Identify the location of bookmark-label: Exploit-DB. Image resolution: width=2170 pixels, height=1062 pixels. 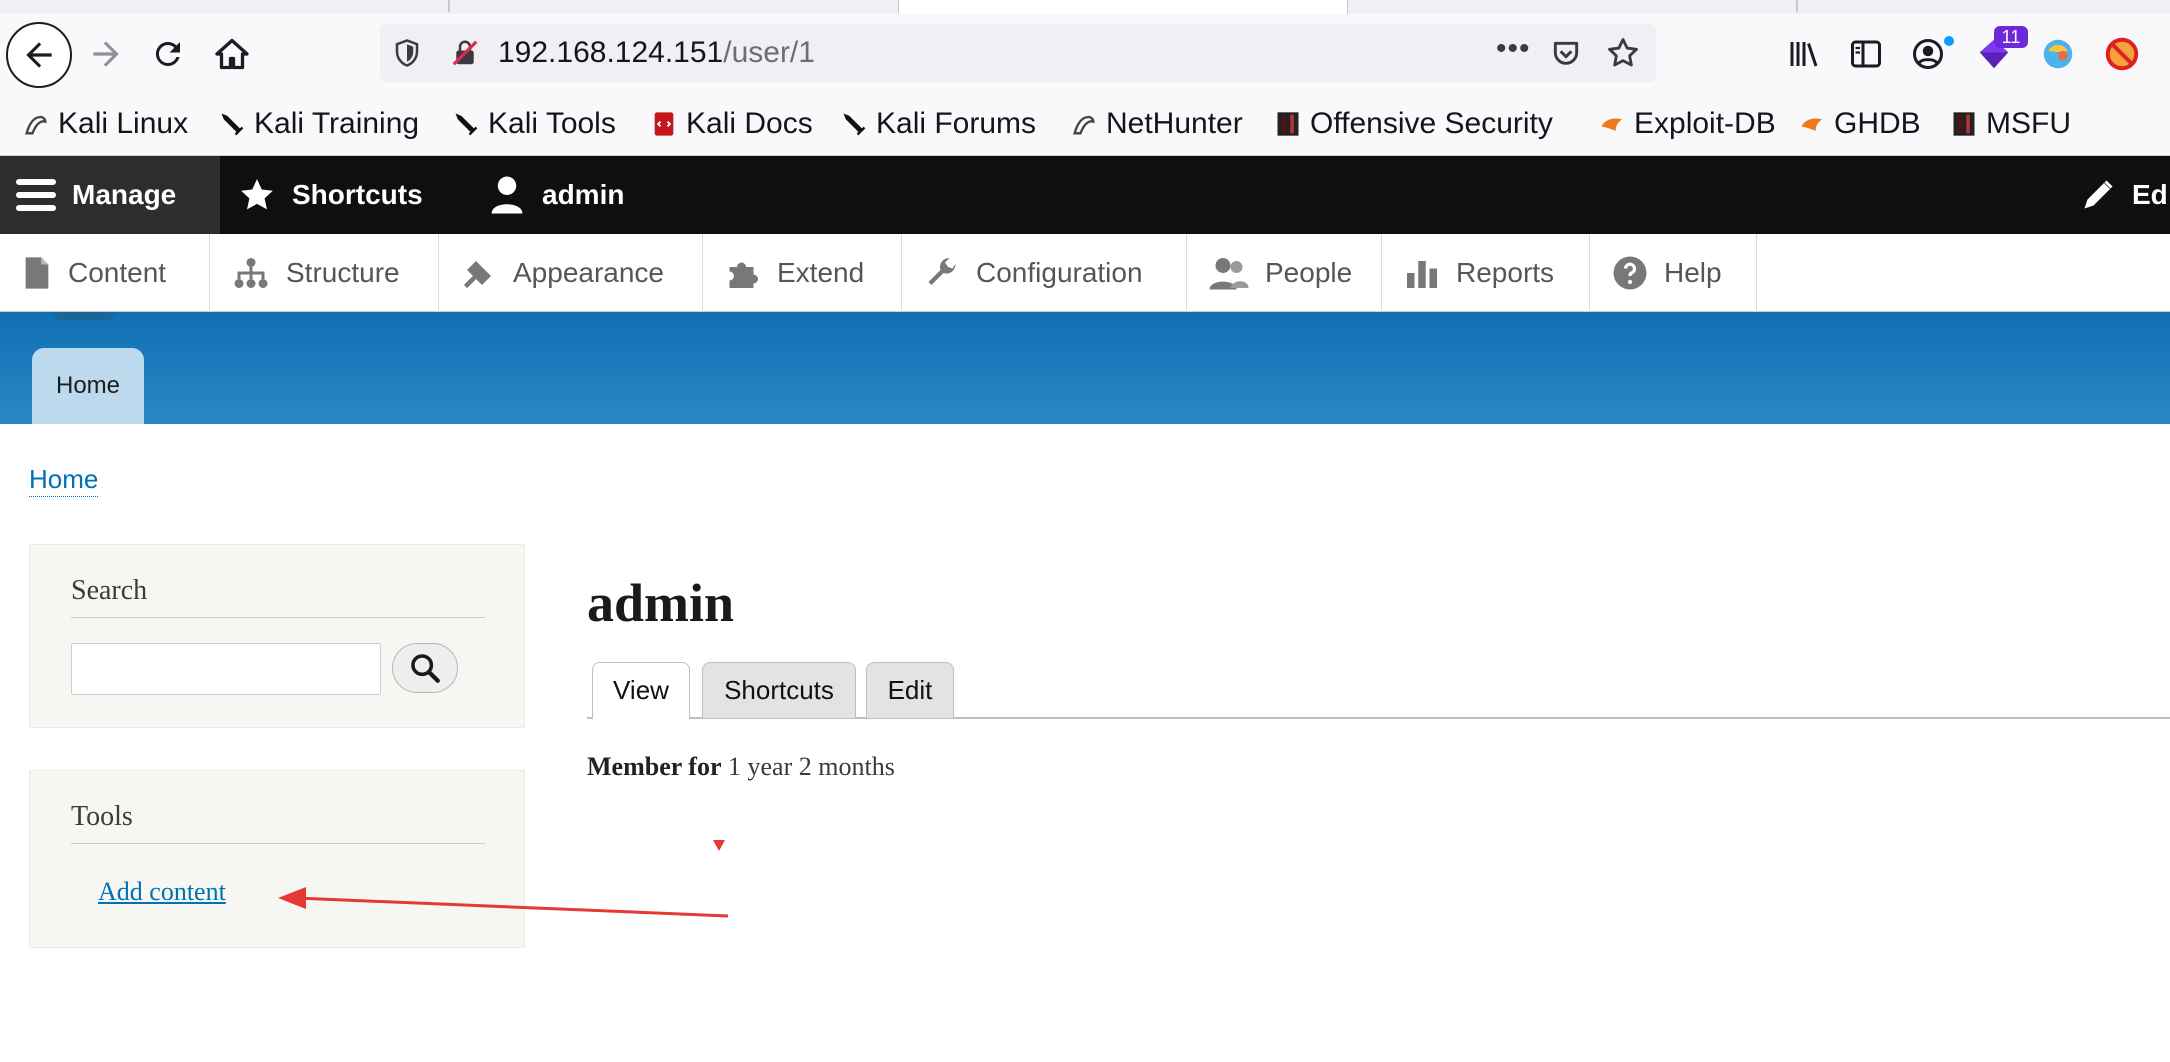
(1705, 123).